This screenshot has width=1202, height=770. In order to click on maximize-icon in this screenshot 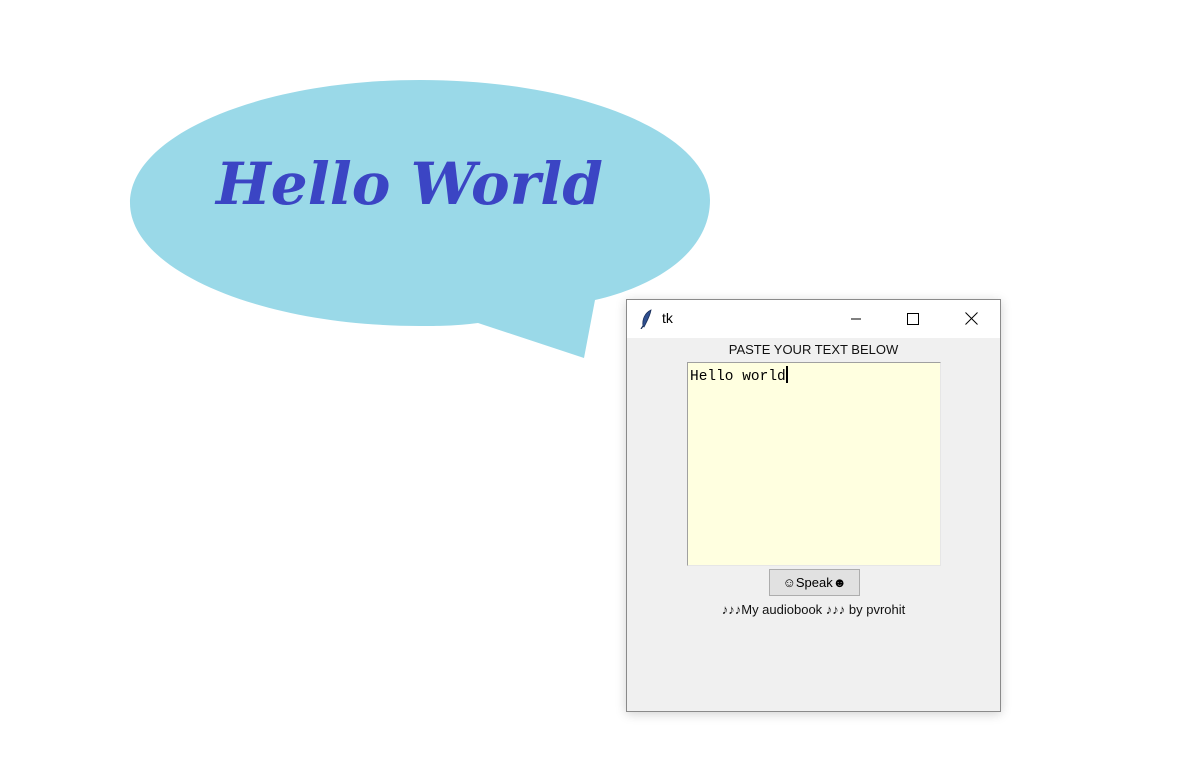, I will do `click(913, 319)`.